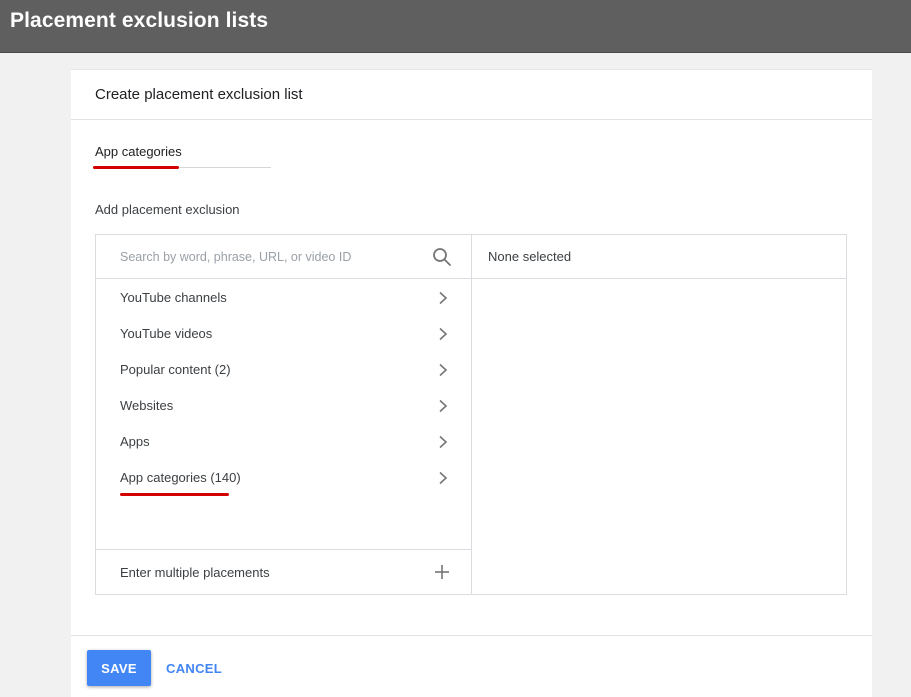 This screenshot has height=697, width=911. What do you see at coordinates (283, 298) in the screenshot?
I see `category-youtube-channels: YouTube channels` at bounding box center [283, 298].